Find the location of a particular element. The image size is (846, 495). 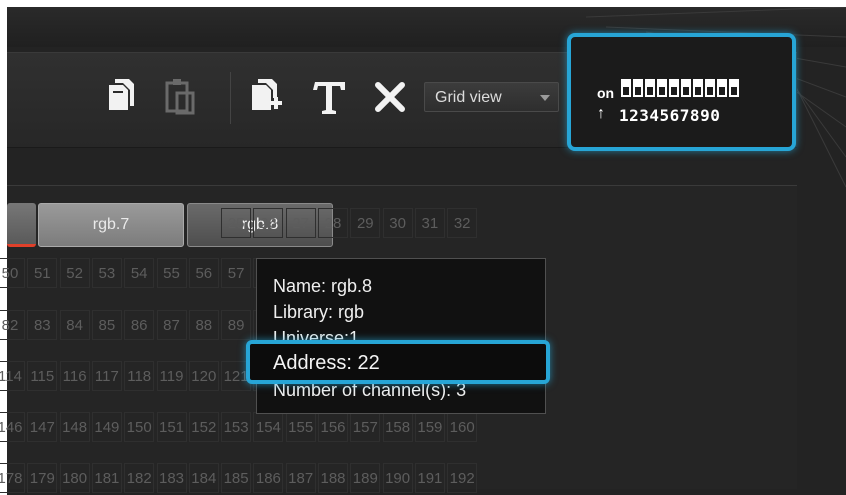

channel-cell: 178 is located at coordinates (12, 478).